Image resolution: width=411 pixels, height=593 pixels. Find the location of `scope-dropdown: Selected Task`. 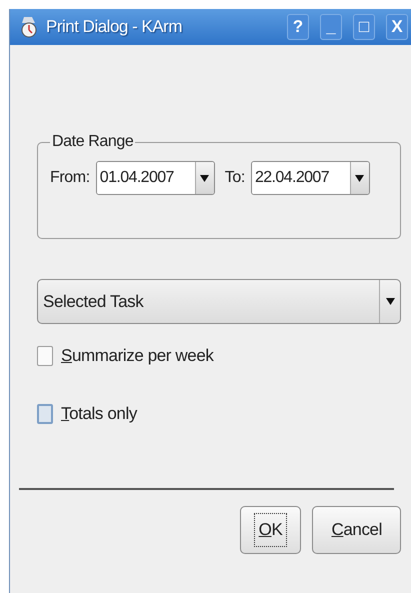

scope-dropdown: Selected Task is located at coordinates (219, 301).